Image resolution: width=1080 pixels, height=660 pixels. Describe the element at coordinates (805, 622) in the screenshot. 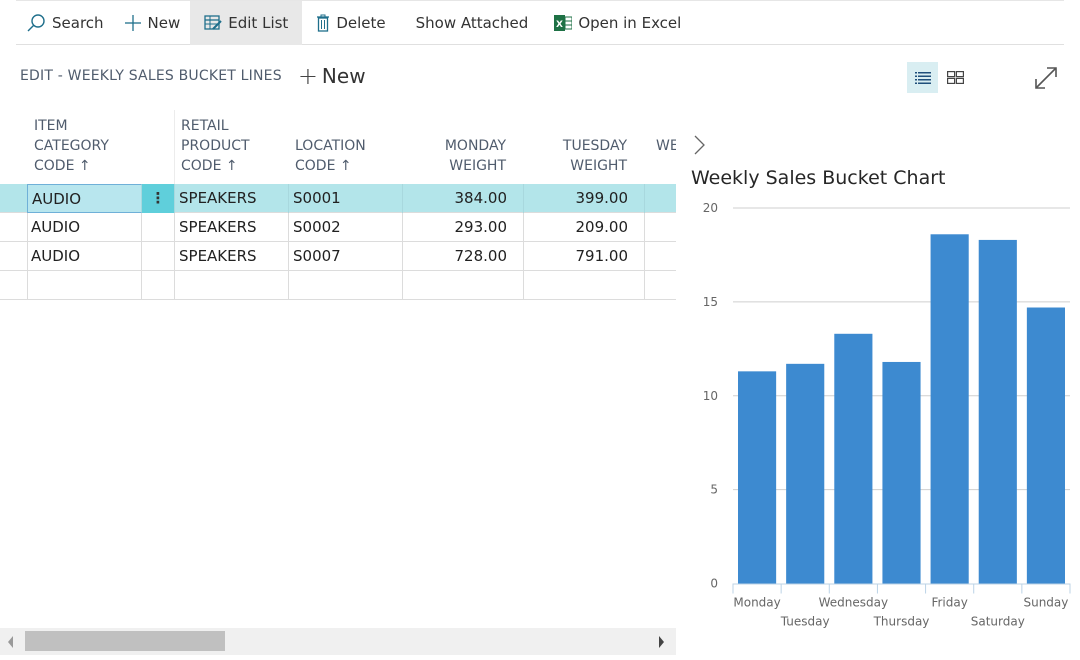

I see `x-tick-label: Tuesday` at that location.